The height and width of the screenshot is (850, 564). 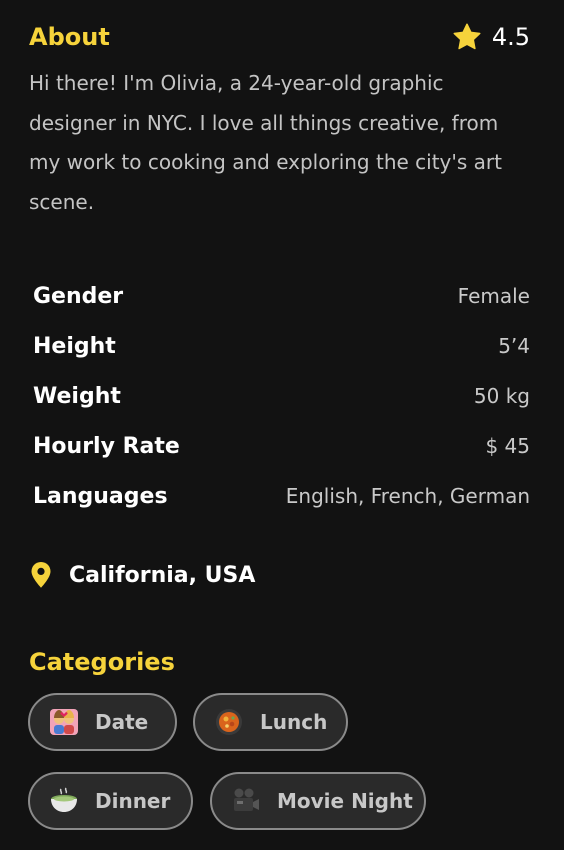 What do you see at coordinates (281, 346) in the screenshot?
I see `detail-row-height: Height 5’4` at bounding box center [281, 346].